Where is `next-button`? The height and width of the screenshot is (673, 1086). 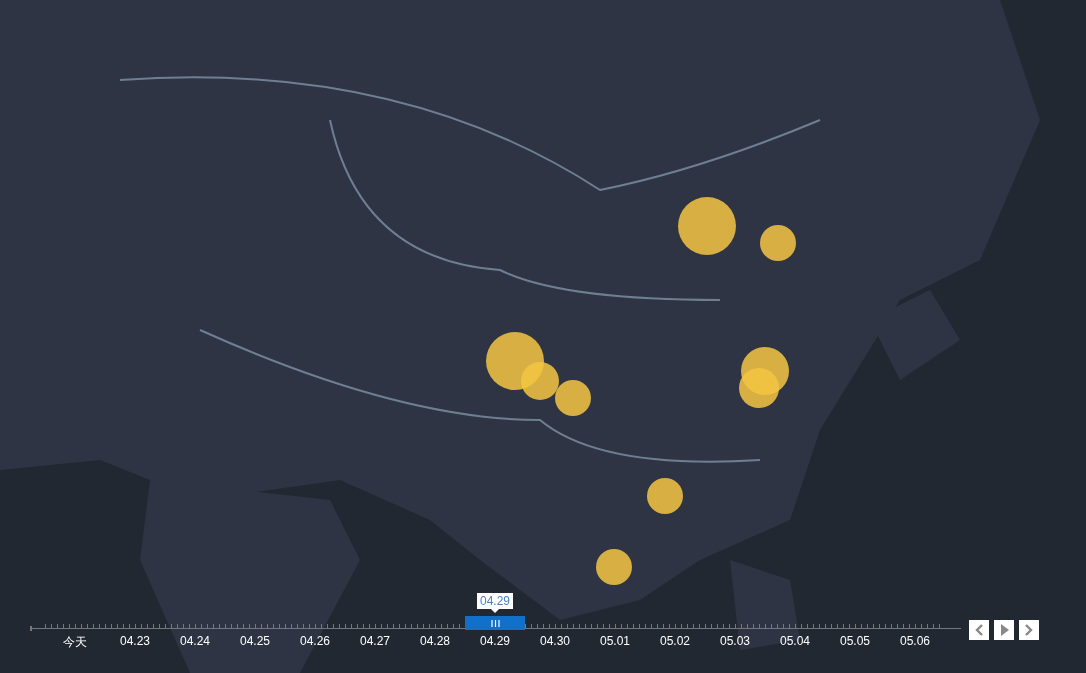 next-button is located at coordinates (1029, 630).